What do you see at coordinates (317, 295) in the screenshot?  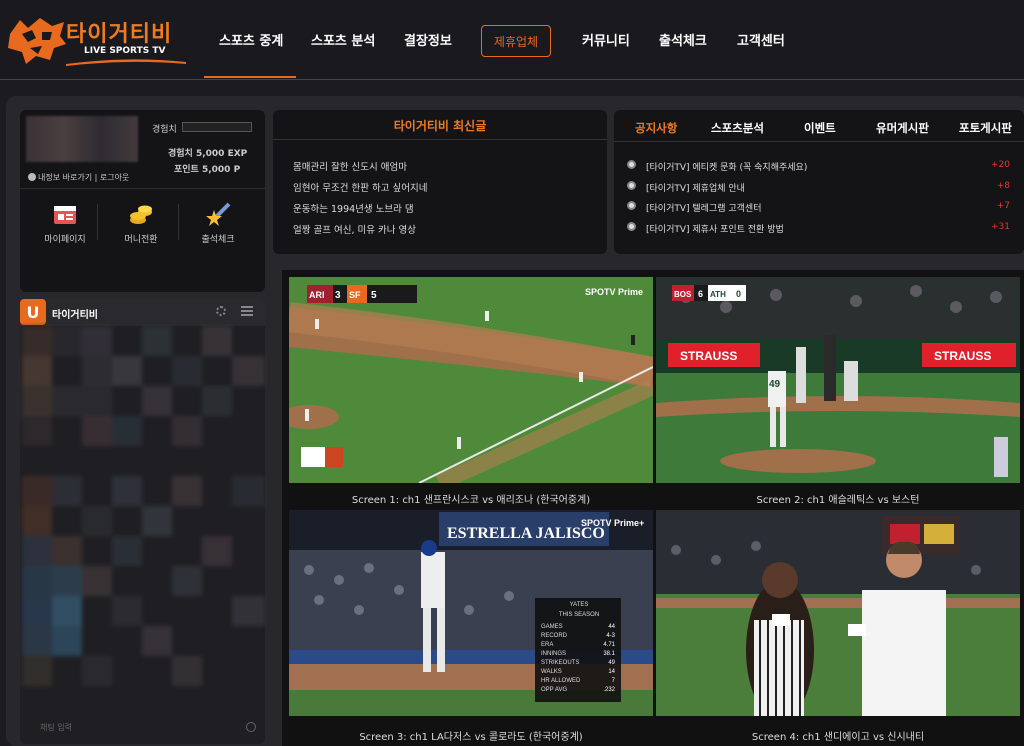 I see `score-away-team: ARI` at bounding box center [317, 295].